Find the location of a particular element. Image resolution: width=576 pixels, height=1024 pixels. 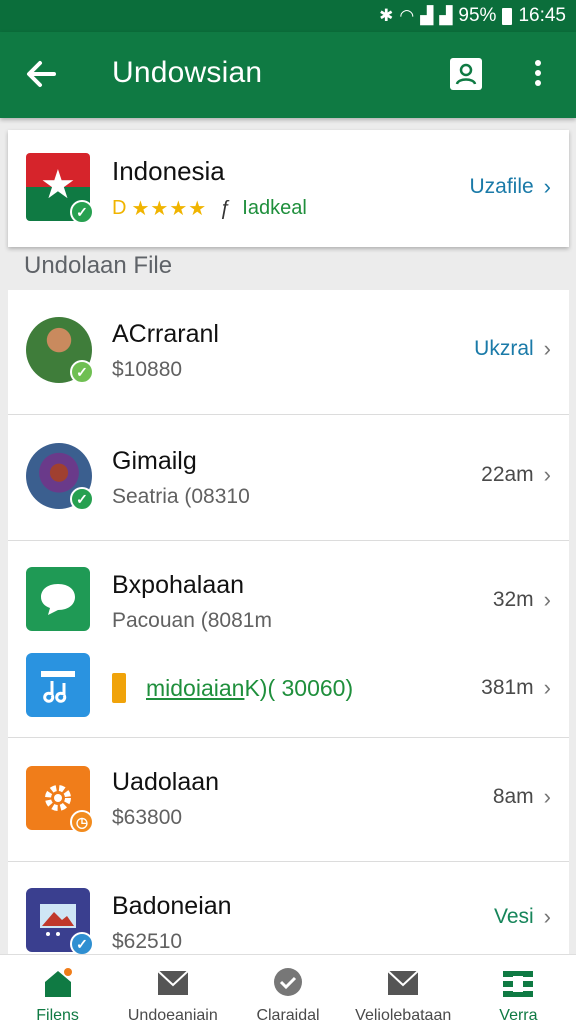

nav-label: Claraidal is located at coordinates (288, 1015).